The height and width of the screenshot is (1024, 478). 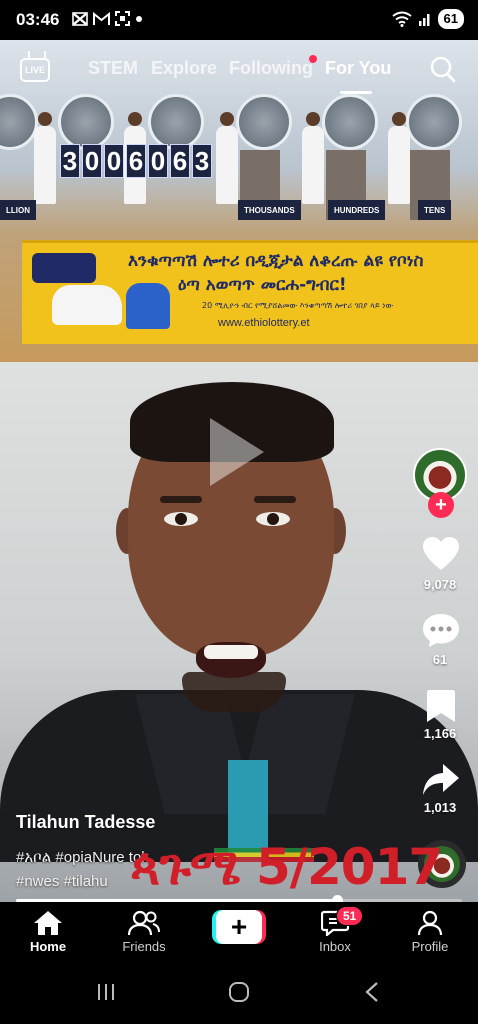 I want to click on status-right: 61, so click(x=427, y=19).